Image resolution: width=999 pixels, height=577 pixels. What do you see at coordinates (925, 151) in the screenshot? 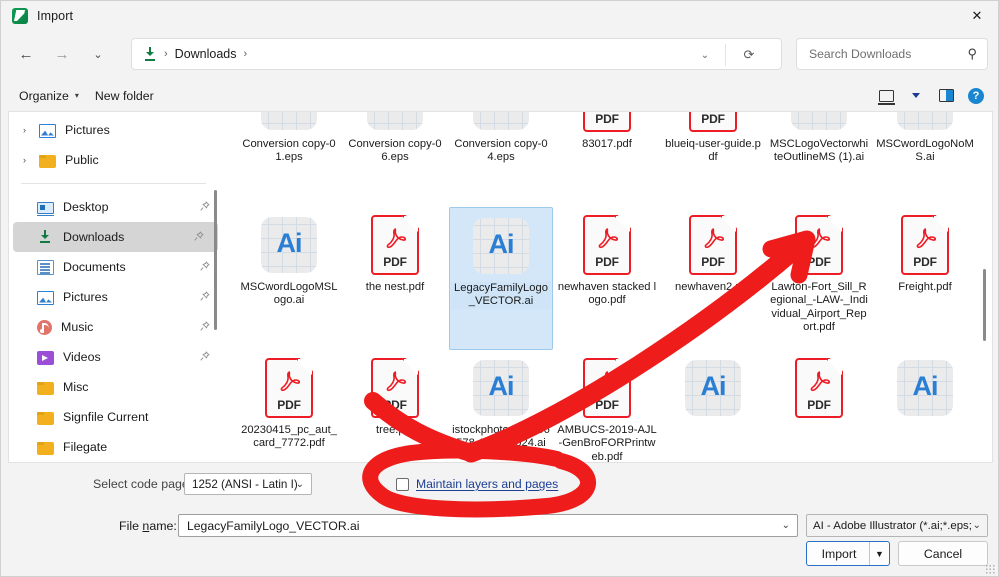
I see `file-name-label: MSCwordLogoNoMS.ai` at bounding box center [925, 151].